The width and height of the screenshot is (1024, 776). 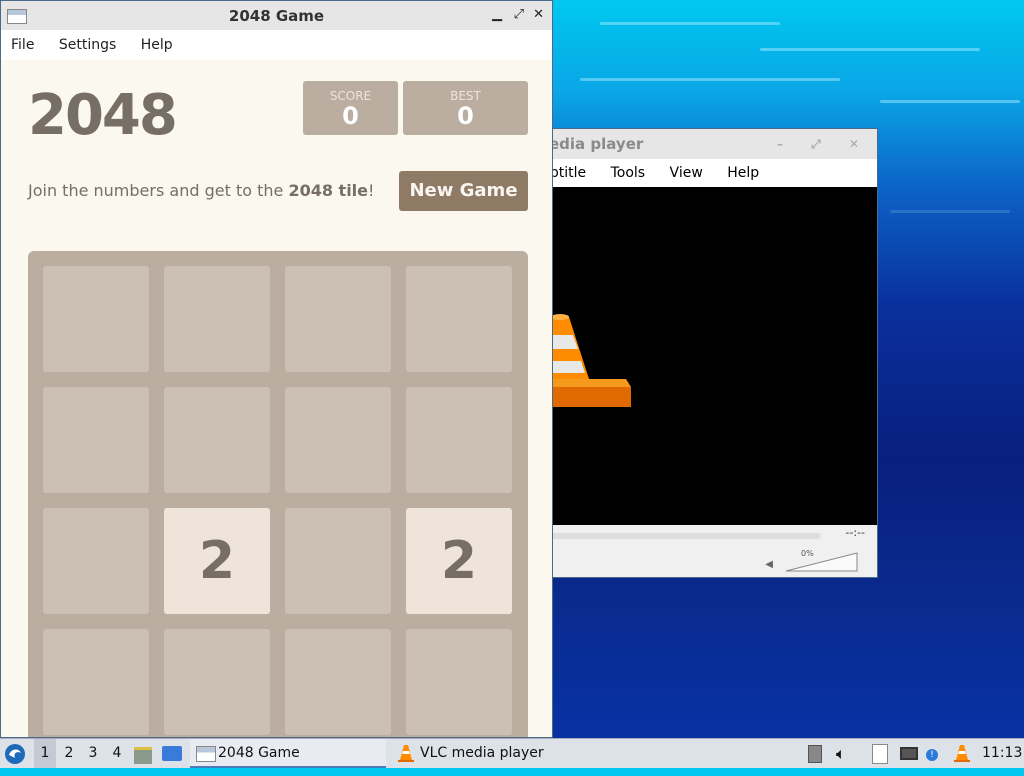 I want to click on task-label: 2048 Game, so click(x=259, y=753).